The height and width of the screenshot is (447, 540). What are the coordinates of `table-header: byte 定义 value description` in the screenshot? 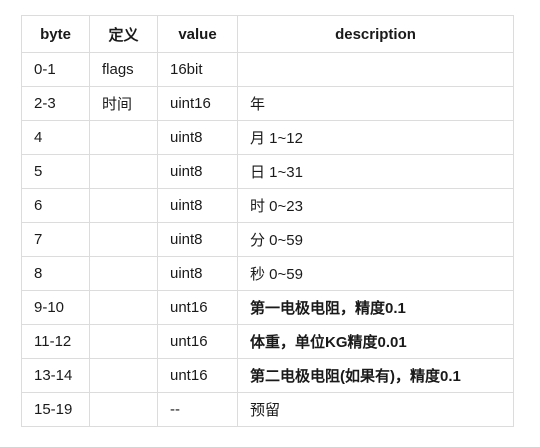 It's located at (267, 34).